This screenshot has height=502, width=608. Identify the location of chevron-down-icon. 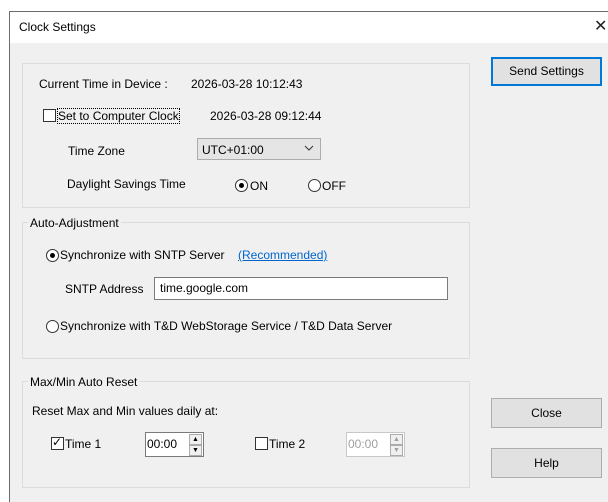
(309, 149).